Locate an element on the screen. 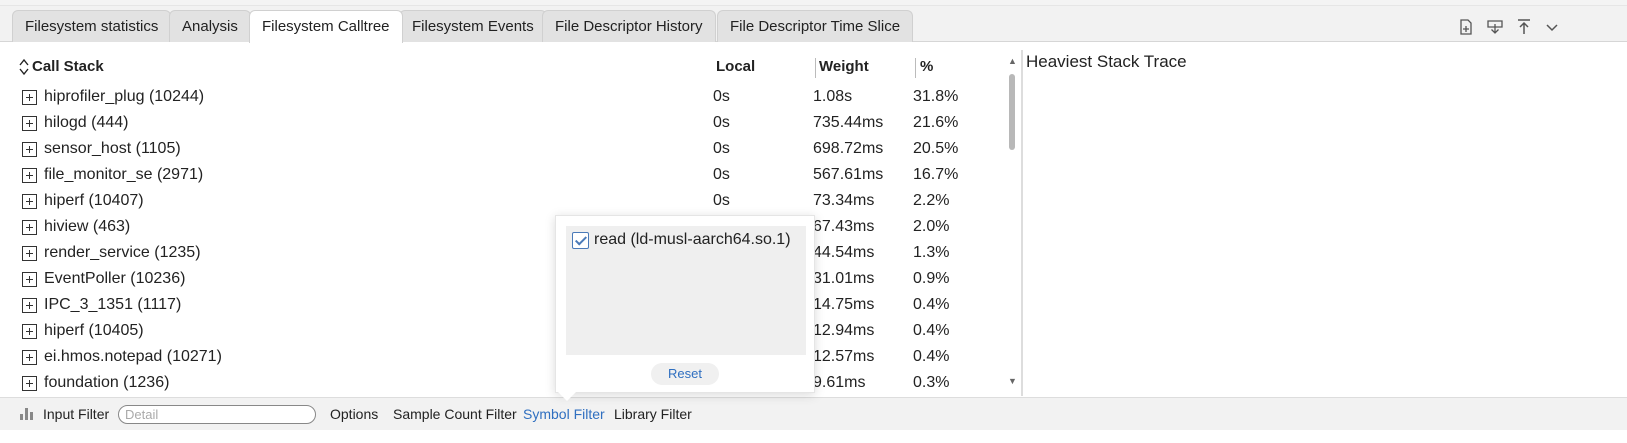 The width and height of the screenshot is (1627, 443). percent-cell: 2.2% is located at coordinates (931, 200).